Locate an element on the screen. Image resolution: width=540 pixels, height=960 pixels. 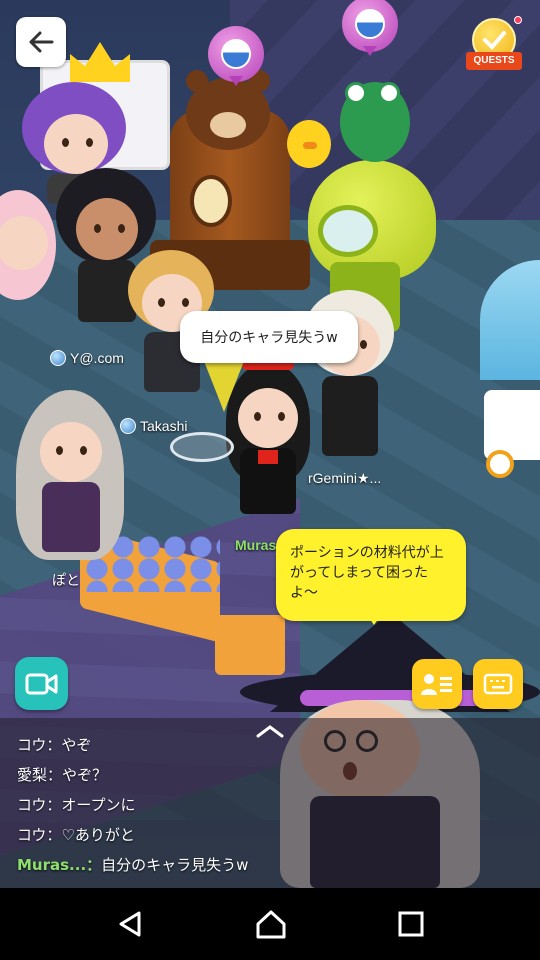
video-button is located at coordinates (41, 683).